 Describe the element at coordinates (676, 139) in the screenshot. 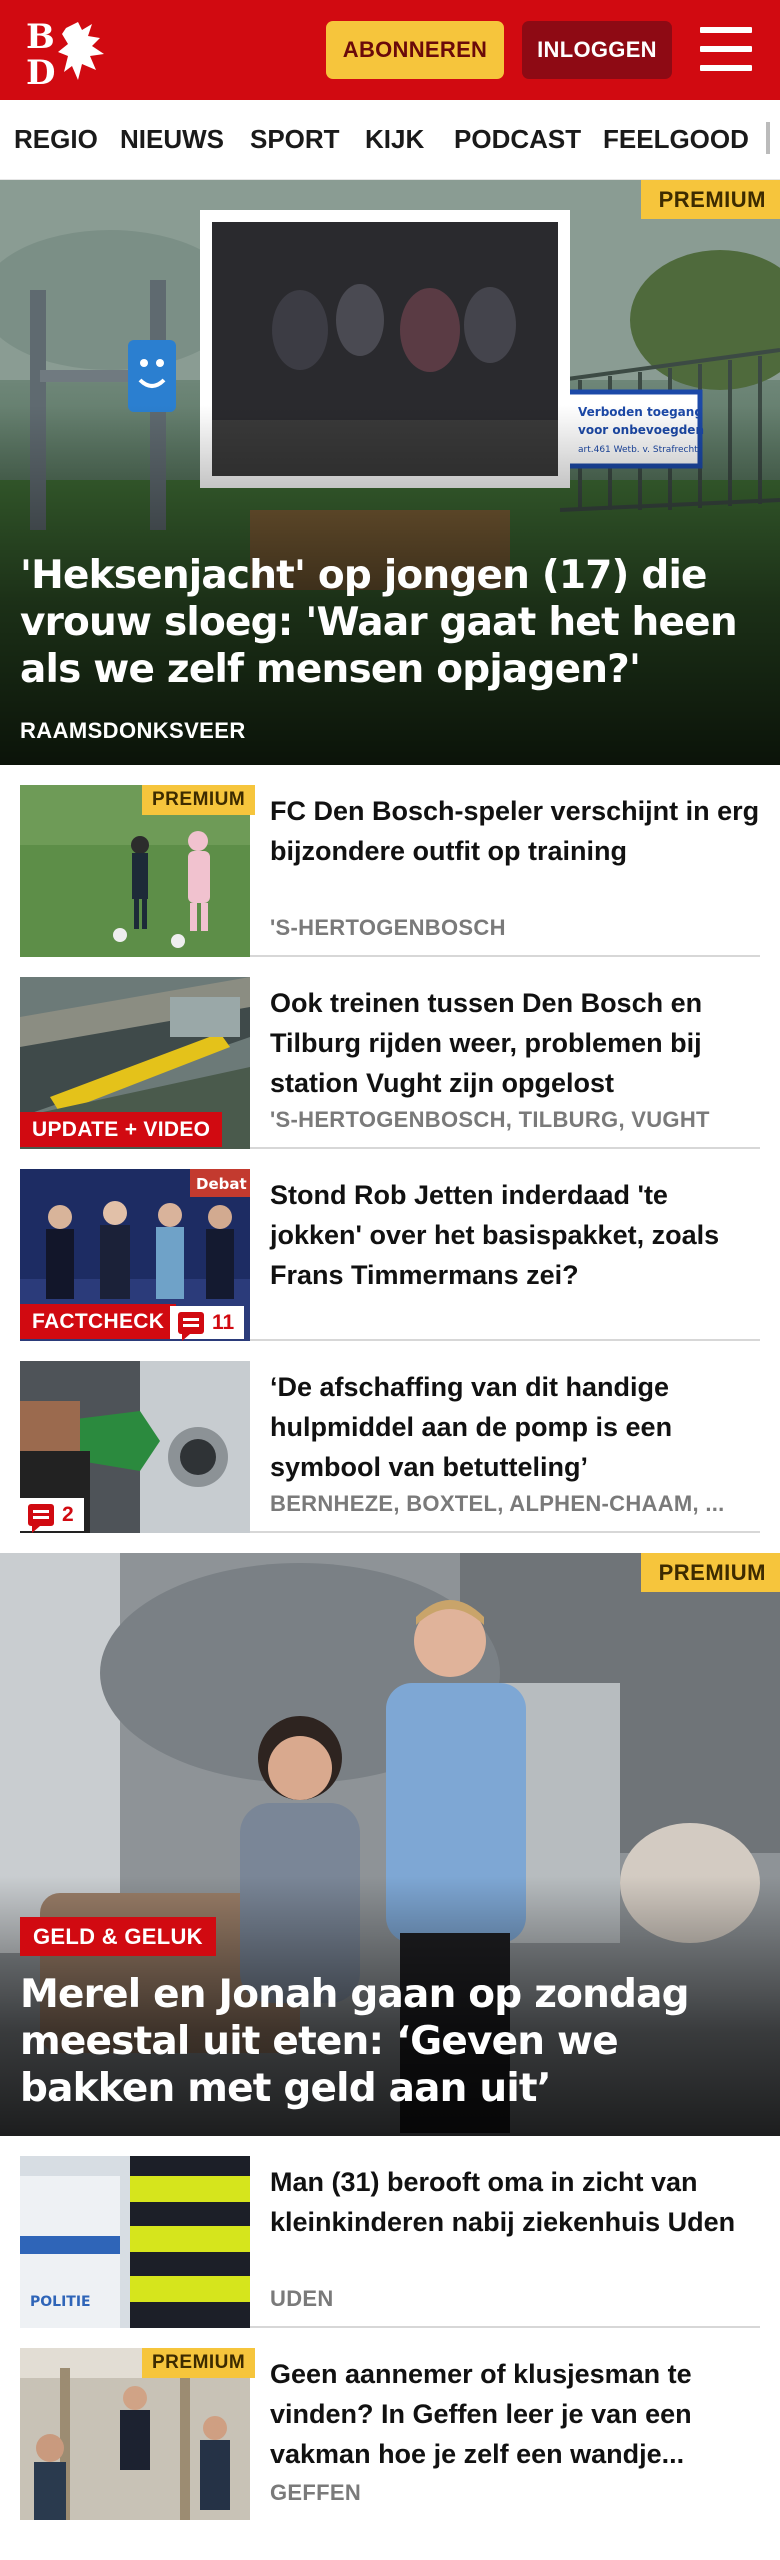

I see `nav-item-feelgood: FEELGOOD` at that location.